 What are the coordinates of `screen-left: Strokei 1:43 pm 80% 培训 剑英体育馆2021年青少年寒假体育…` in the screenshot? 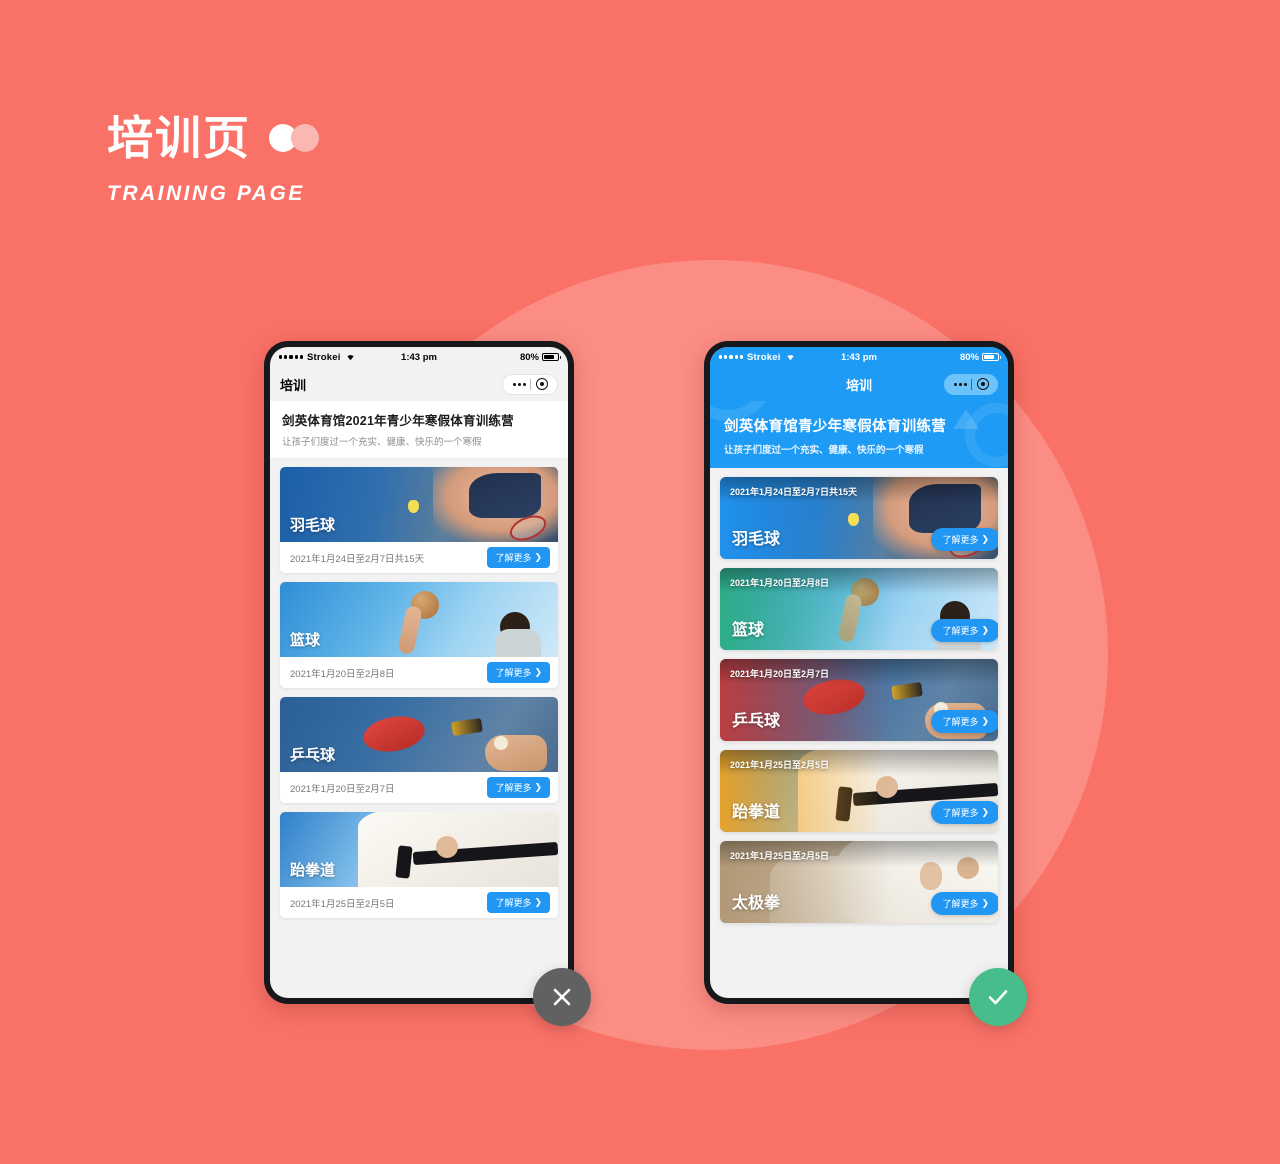 It's located at (419, 672).